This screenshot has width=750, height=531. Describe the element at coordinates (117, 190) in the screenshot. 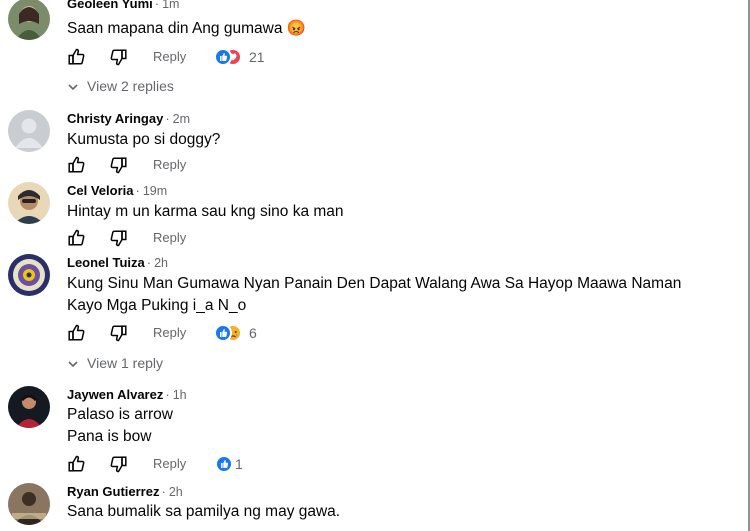

I see `commenter-name: Cel Veloria · 19m` at that location.